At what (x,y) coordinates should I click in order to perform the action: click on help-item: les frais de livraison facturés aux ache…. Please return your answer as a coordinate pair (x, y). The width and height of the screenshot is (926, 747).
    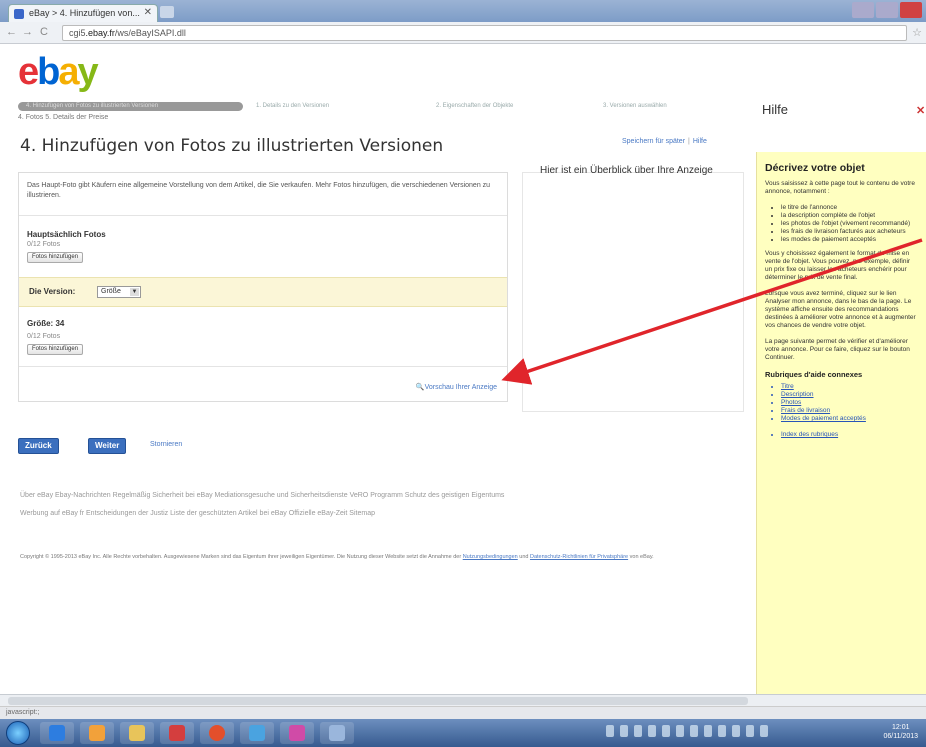
    Looking at the image, I should click on (849, 232).